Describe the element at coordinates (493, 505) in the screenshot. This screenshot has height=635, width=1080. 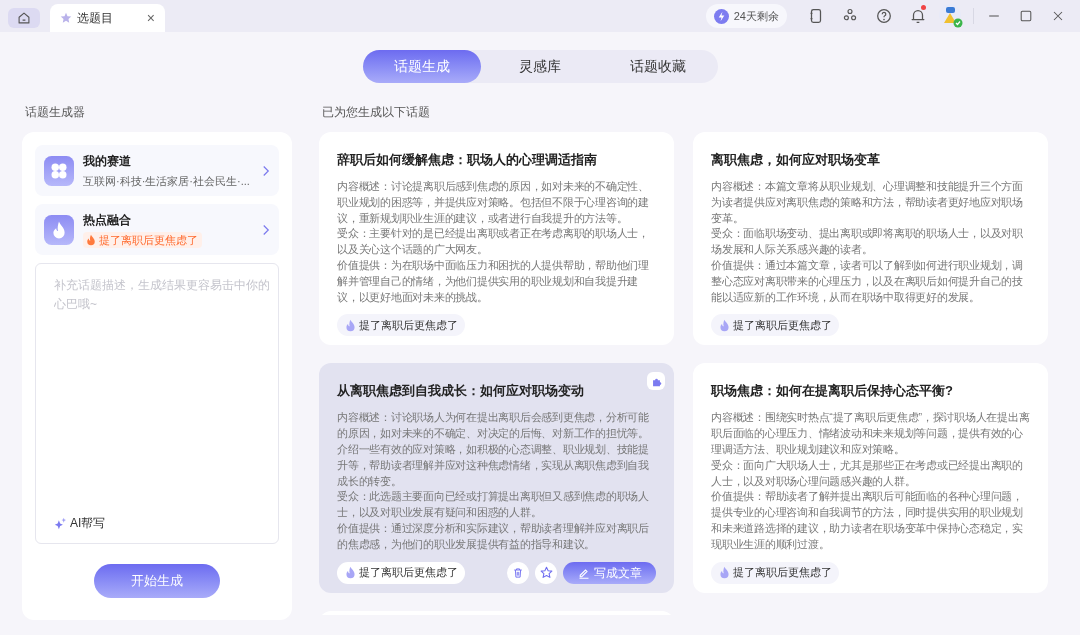
I see `card-paragraph: 受众：此选题主要面向已经或打算提出离职但又感到焦虑的职场人士，以及对职业发展有疑问和困惑的人群。` at that location.